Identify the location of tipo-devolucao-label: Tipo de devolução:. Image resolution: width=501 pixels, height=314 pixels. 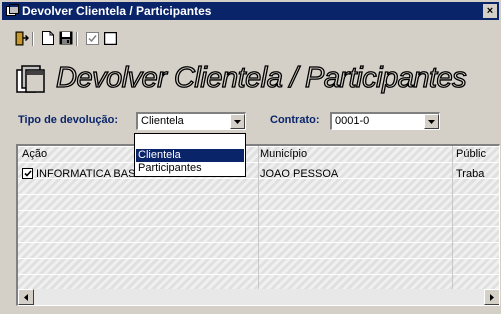
(68, 120).